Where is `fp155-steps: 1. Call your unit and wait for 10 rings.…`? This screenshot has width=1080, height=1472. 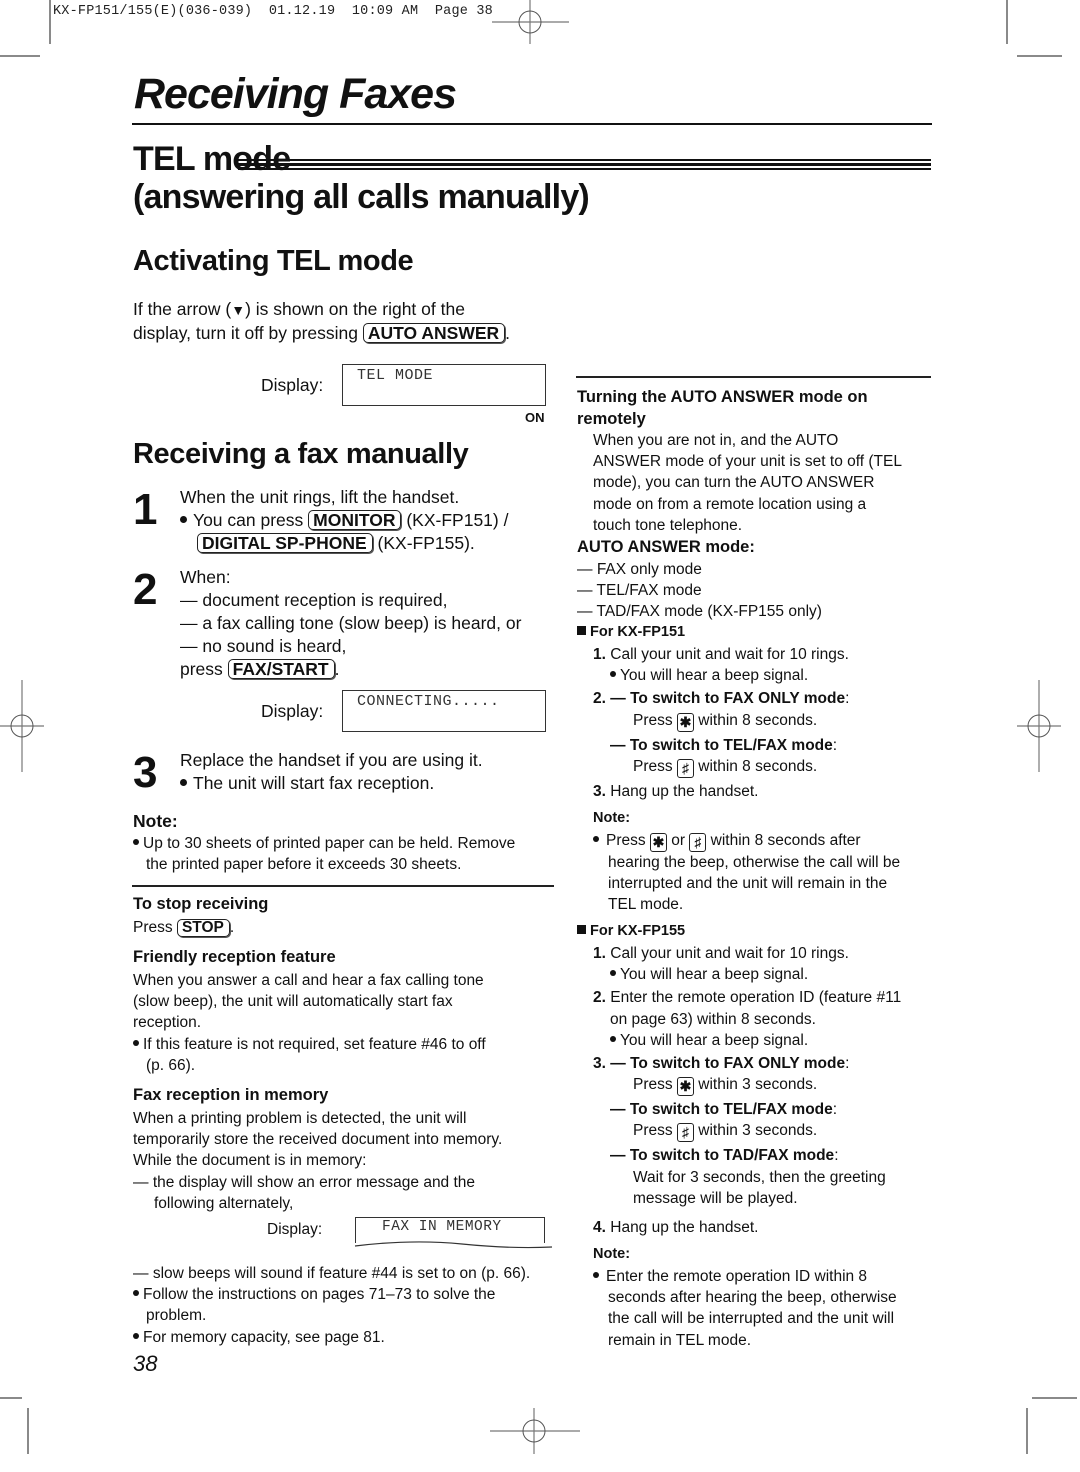 fp155-steps: 1. Call your unit and wait for 10 rings.… is located at coordinates (747, 1091).